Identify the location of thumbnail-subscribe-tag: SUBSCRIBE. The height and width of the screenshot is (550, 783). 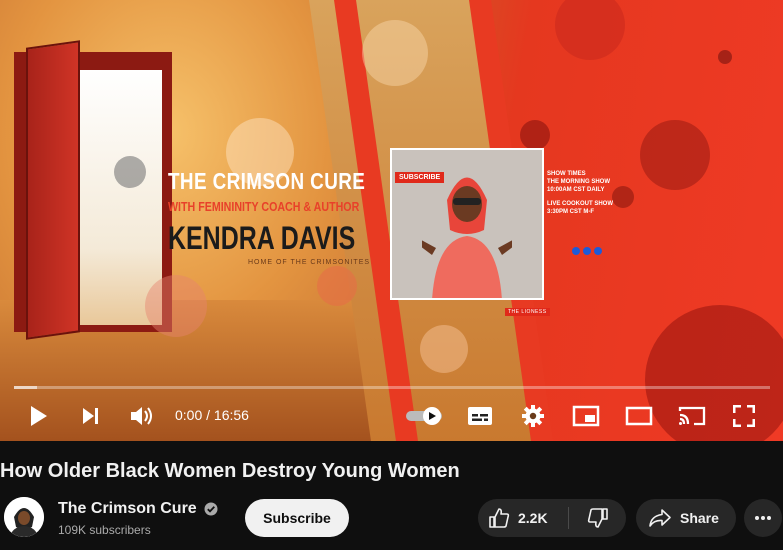
(420, 177).